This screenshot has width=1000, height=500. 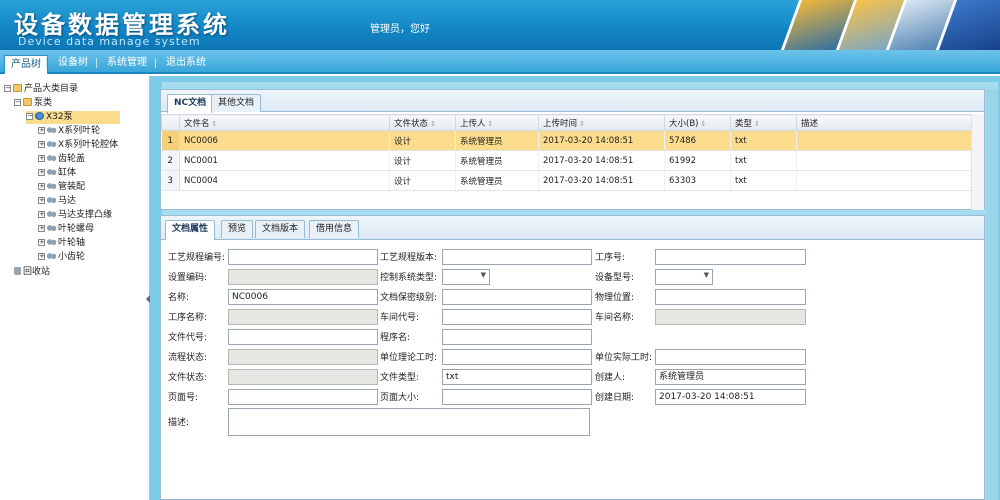 What do you see at coordinates (497, 160) in the screenshot?
I see `cell-uploader: 系统管理员` at bounding box center [497, 160].